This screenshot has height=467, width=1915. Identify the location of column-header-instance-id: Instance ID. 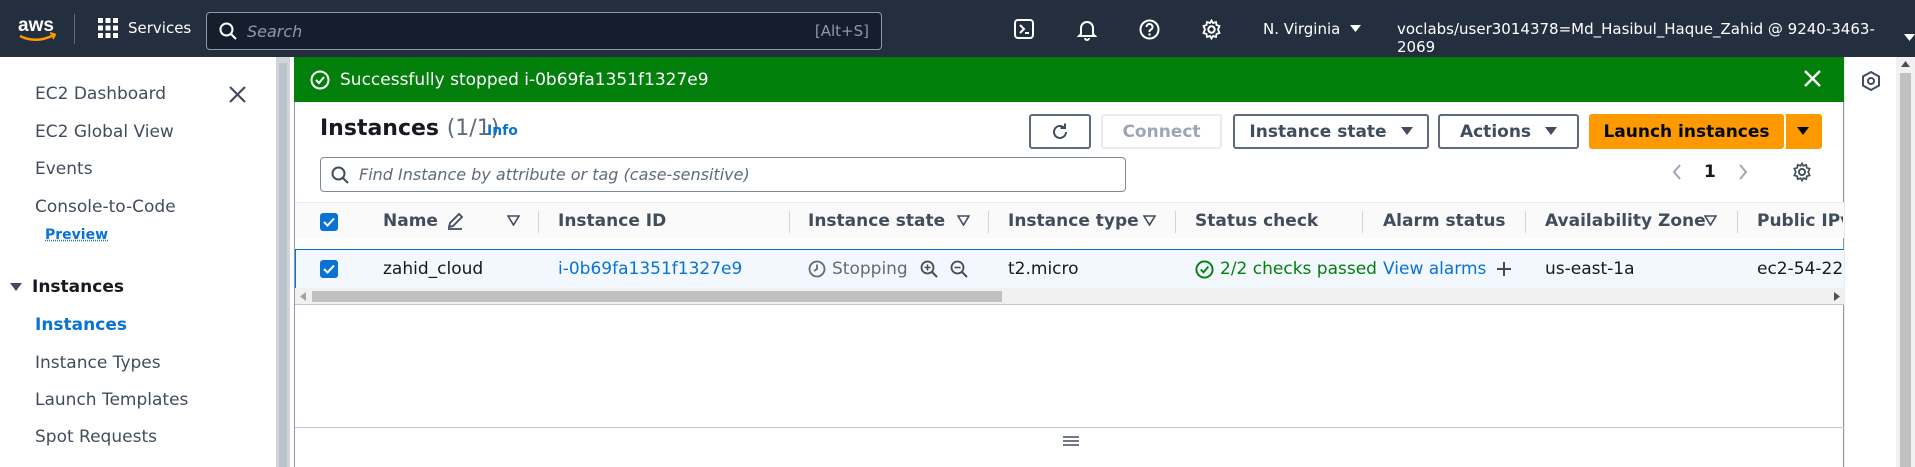
(612, 221).